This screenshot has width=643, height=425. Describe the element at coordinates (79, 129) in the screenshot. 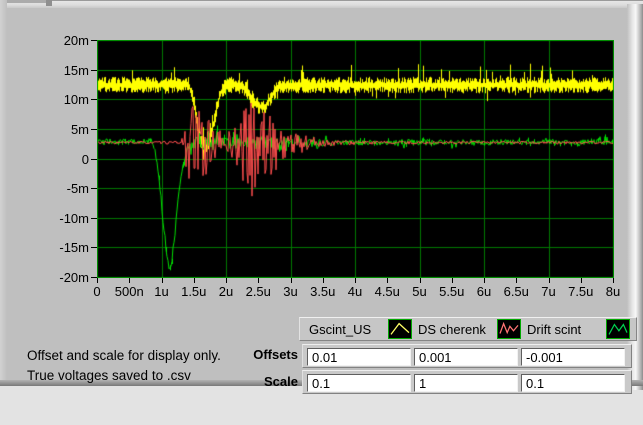

I see `y-tick-label: 5m` at that location.